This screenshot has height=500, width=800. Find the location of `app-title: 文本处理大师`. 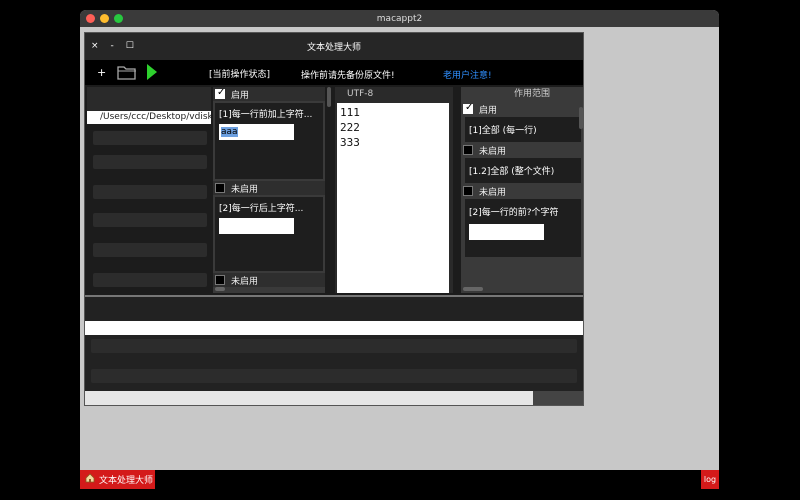

app-title: 文本处理大师 is located at coordinates (333, 48).